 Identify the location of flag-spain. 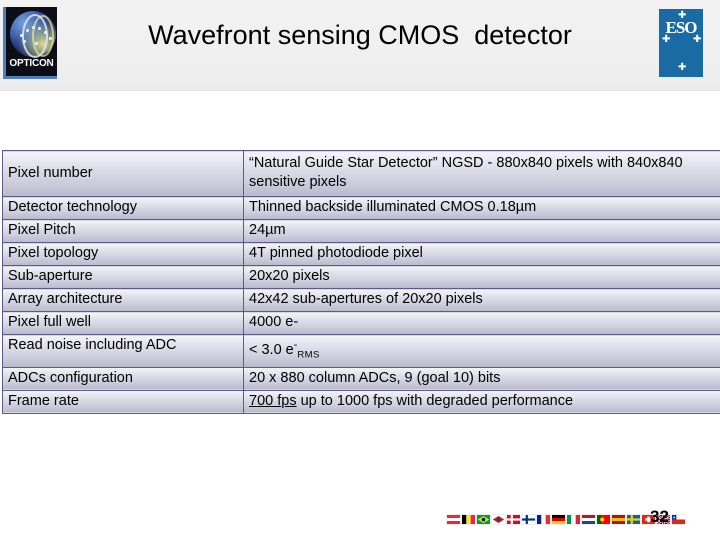
(618, 519).